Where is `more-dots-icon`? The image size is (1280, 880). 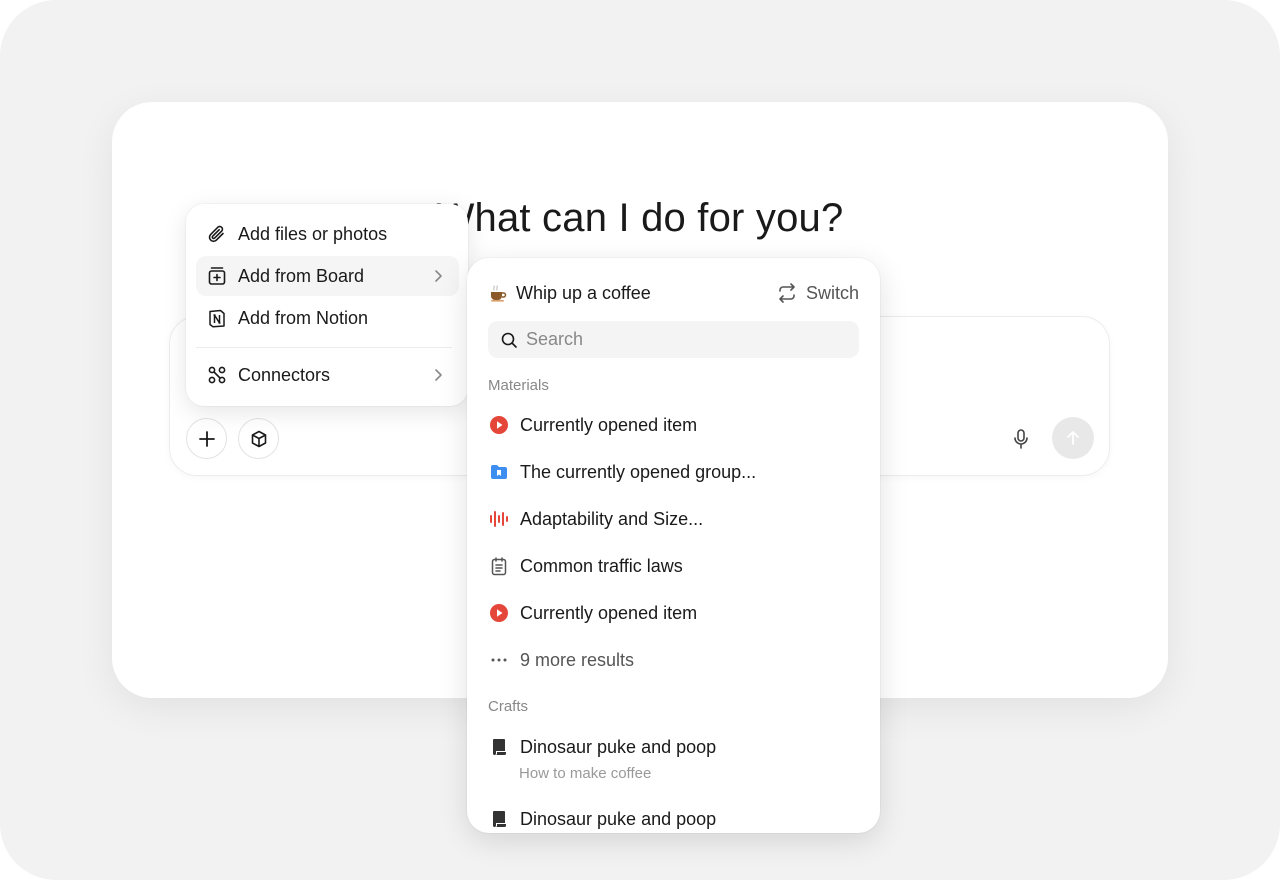 more-dots-icon is located at coordinates (499, 660).